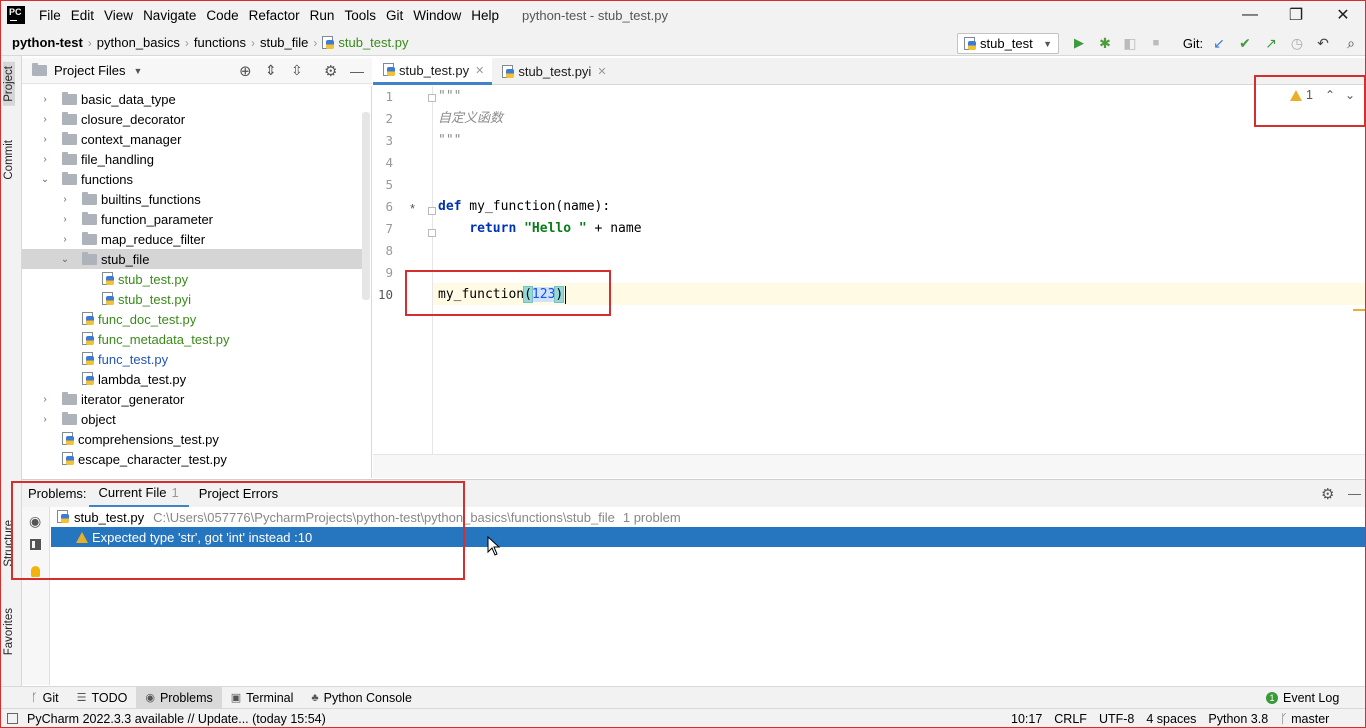  Describe the element at coordinates (1322, 95) in the screenshot. I see `inspection-widget: 1 ⌃ ⌄` at that location.